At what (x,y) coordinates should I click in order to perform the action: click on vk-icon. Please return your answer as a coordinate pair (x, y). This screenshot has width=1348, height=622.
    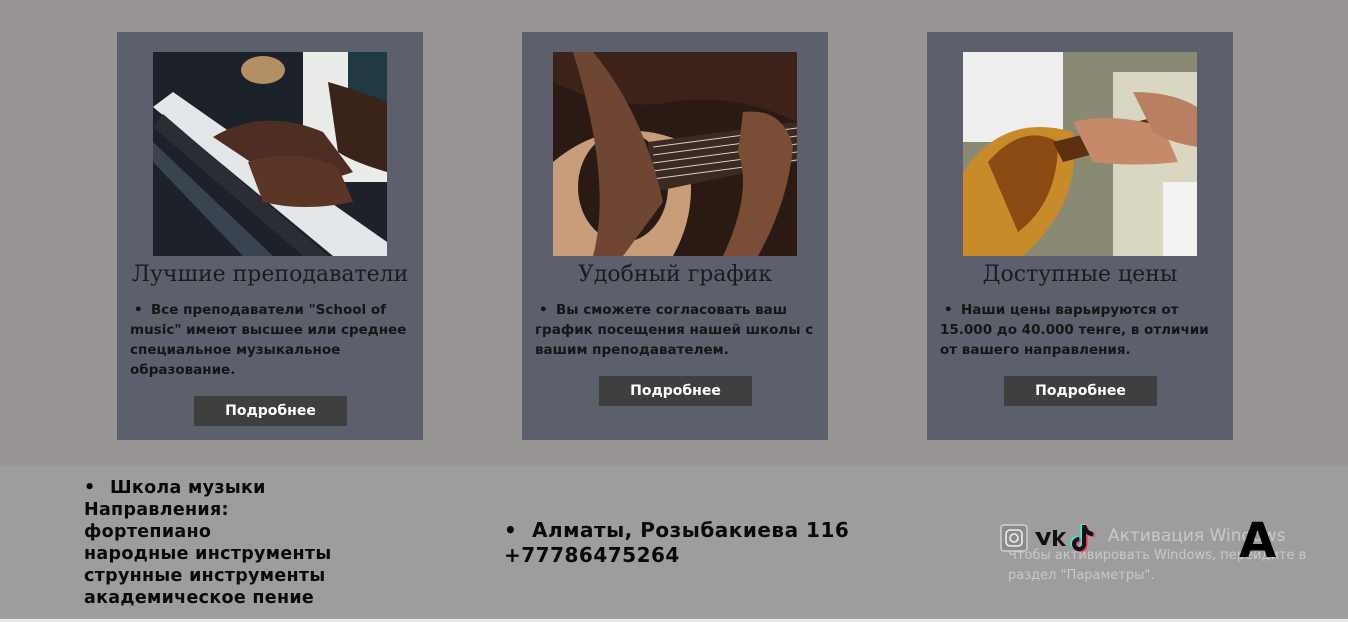
    Looking at the image, I should click on (1050, 540).